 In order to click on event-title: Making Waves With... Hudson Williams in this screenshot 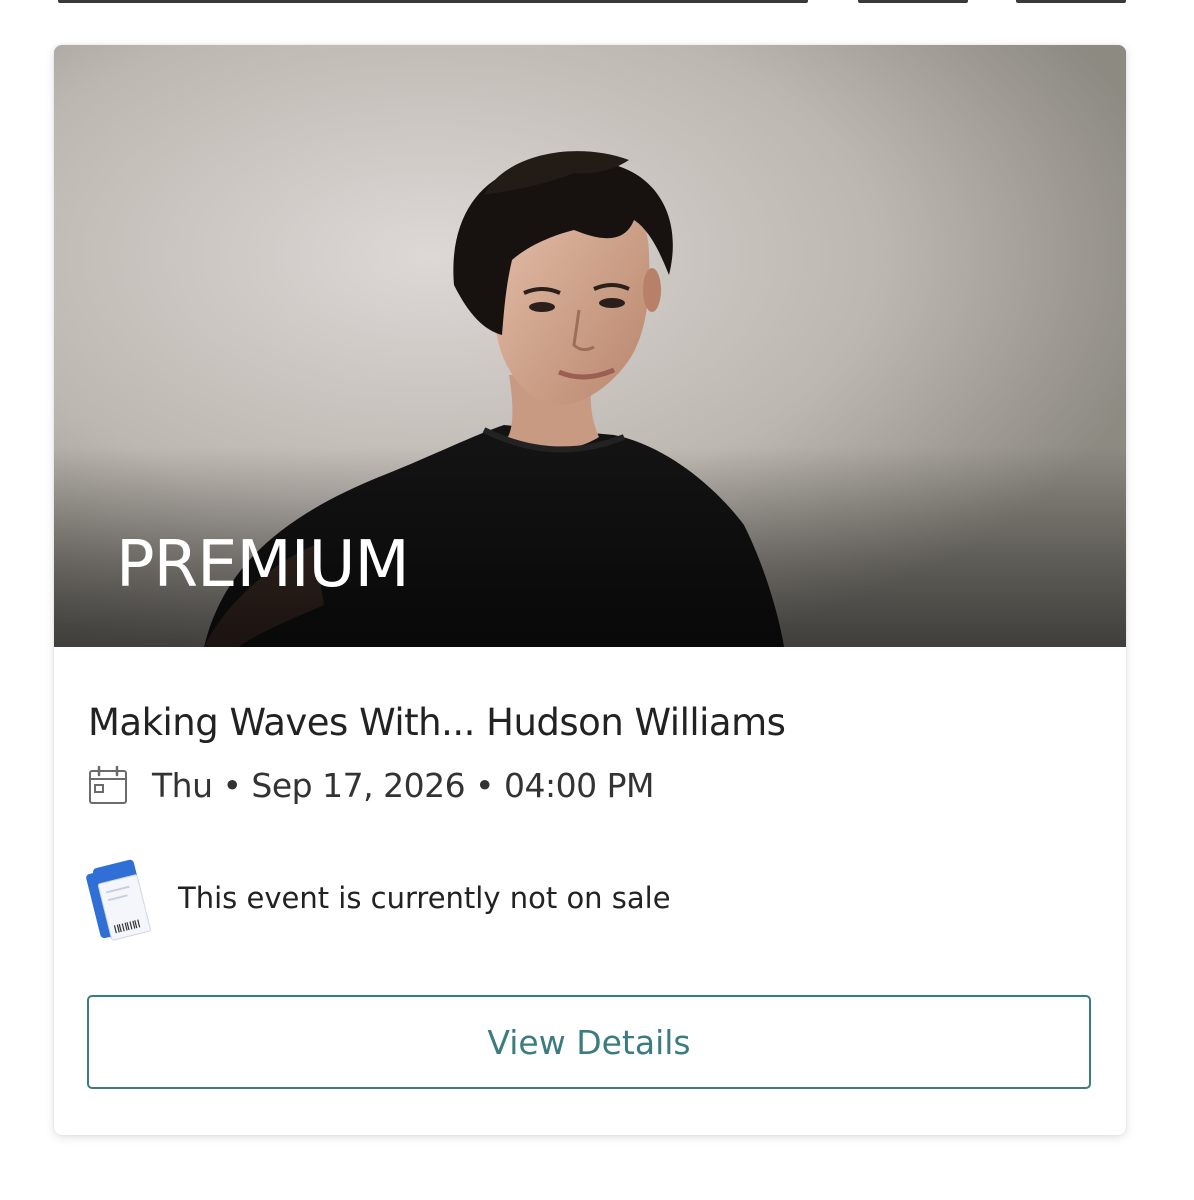, I will do `click(437, 722)`.